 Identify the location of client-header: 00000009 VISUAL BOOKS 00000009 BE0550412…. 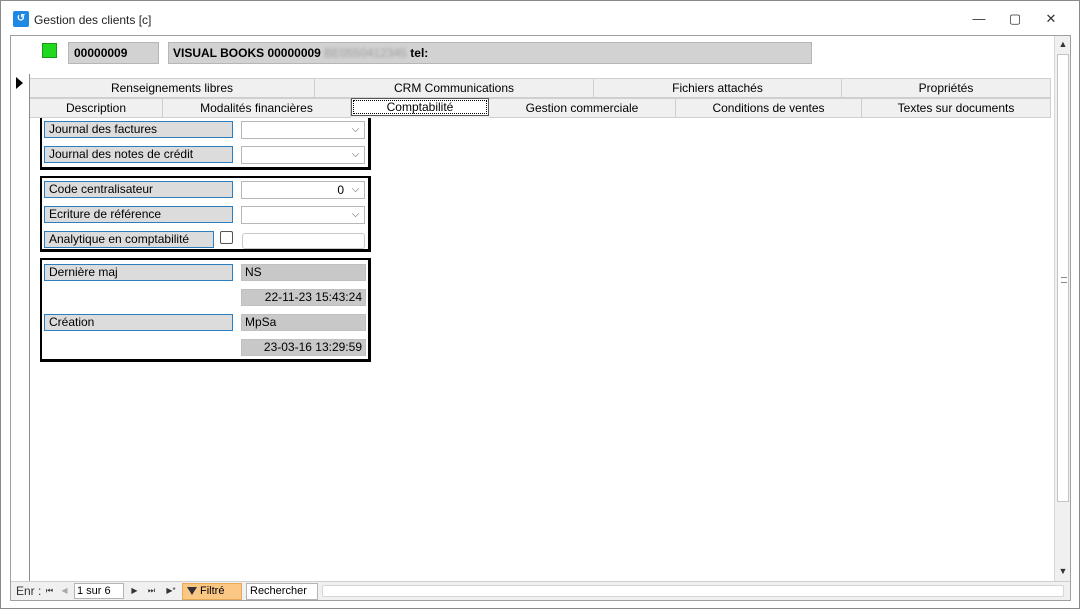
(532, 55).